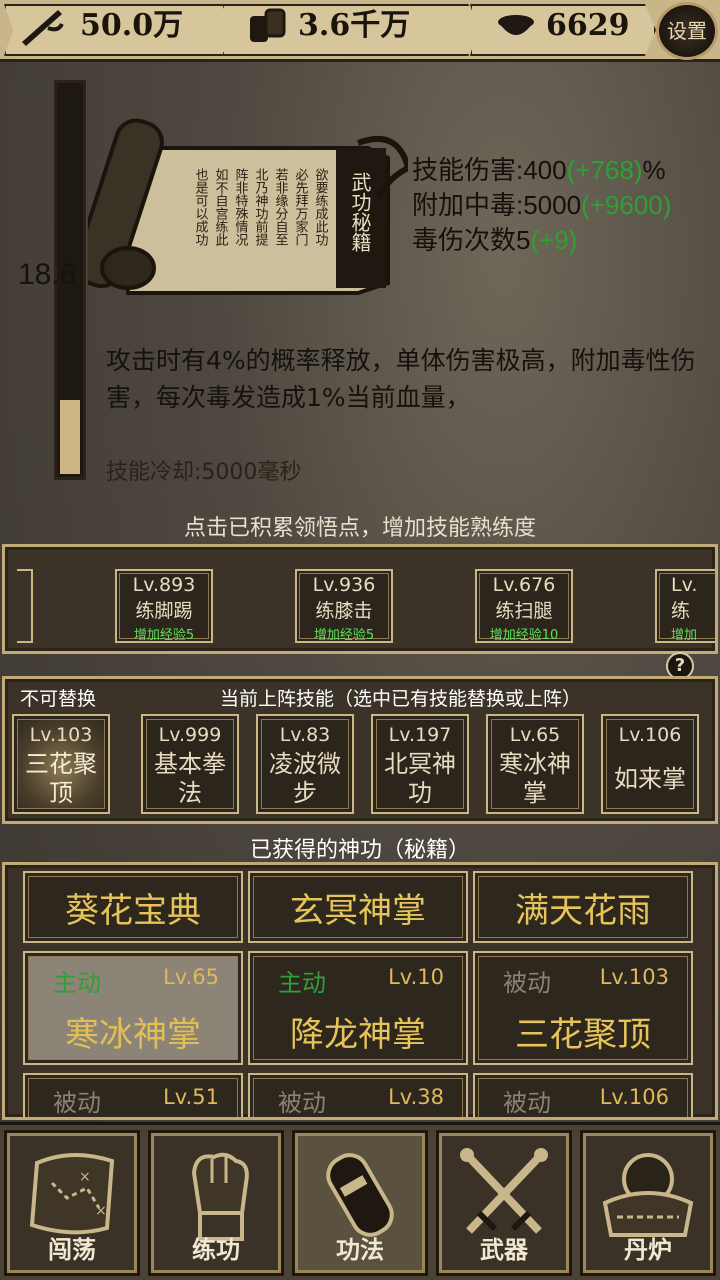 This screenshot has height=1280, width=720. I want to click on book-title: 三花聚顶, so click(583, 1035).